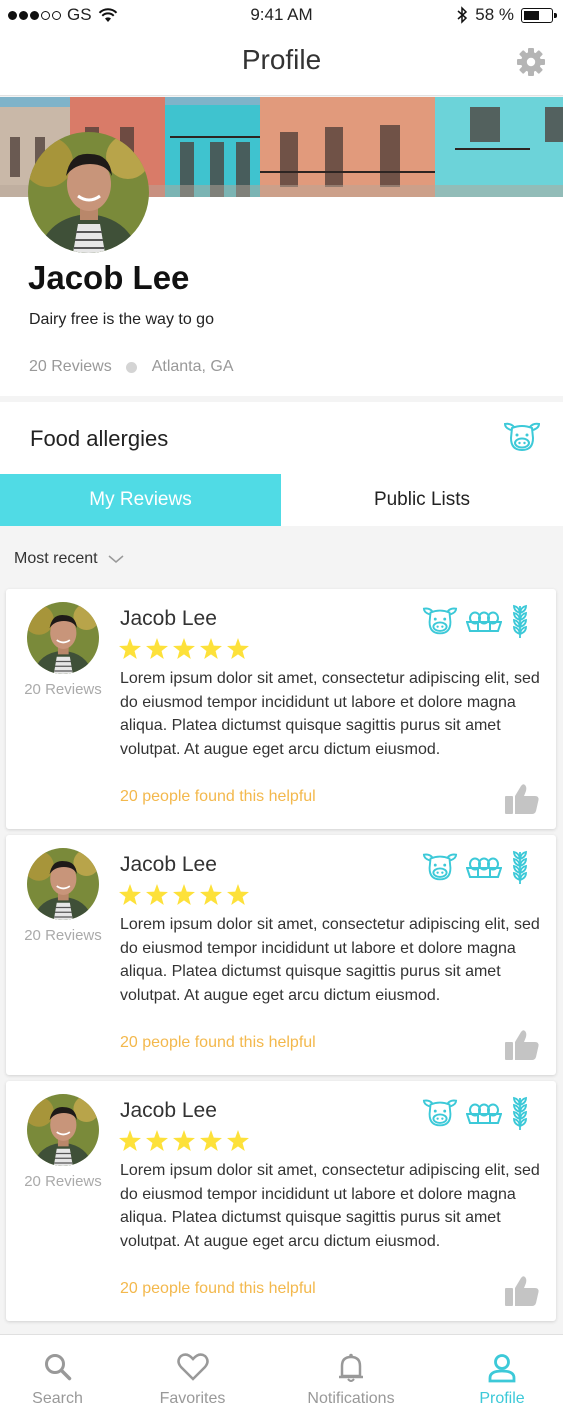 The height and width of the screenshot is (1420, 563). What do you see at coordinates (192, 366) in the screenshot?
I see `user-location: Atlanta, GA` at bounding box center [192, 366].